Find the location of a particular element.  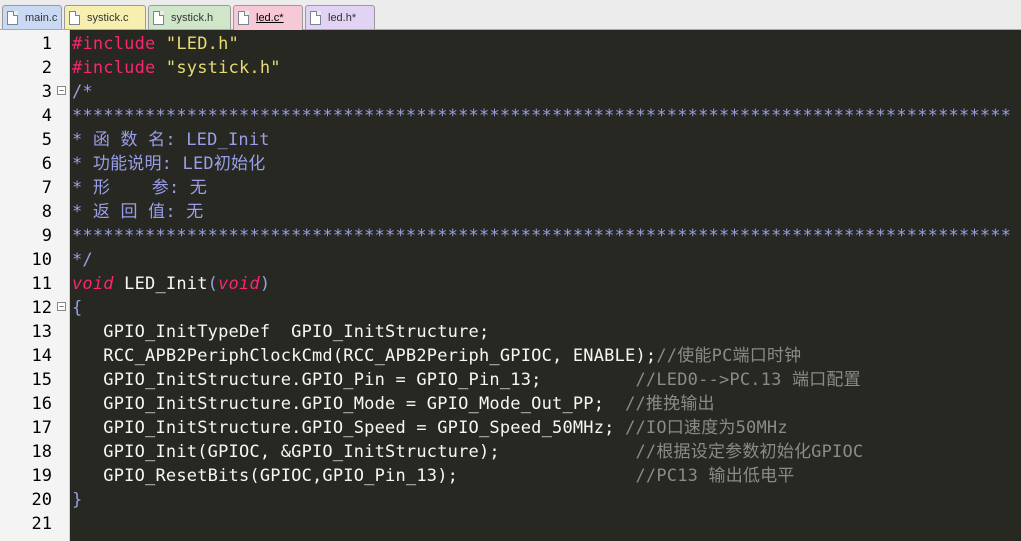

tab-label: systick.h is located at coordinates (192, 17).